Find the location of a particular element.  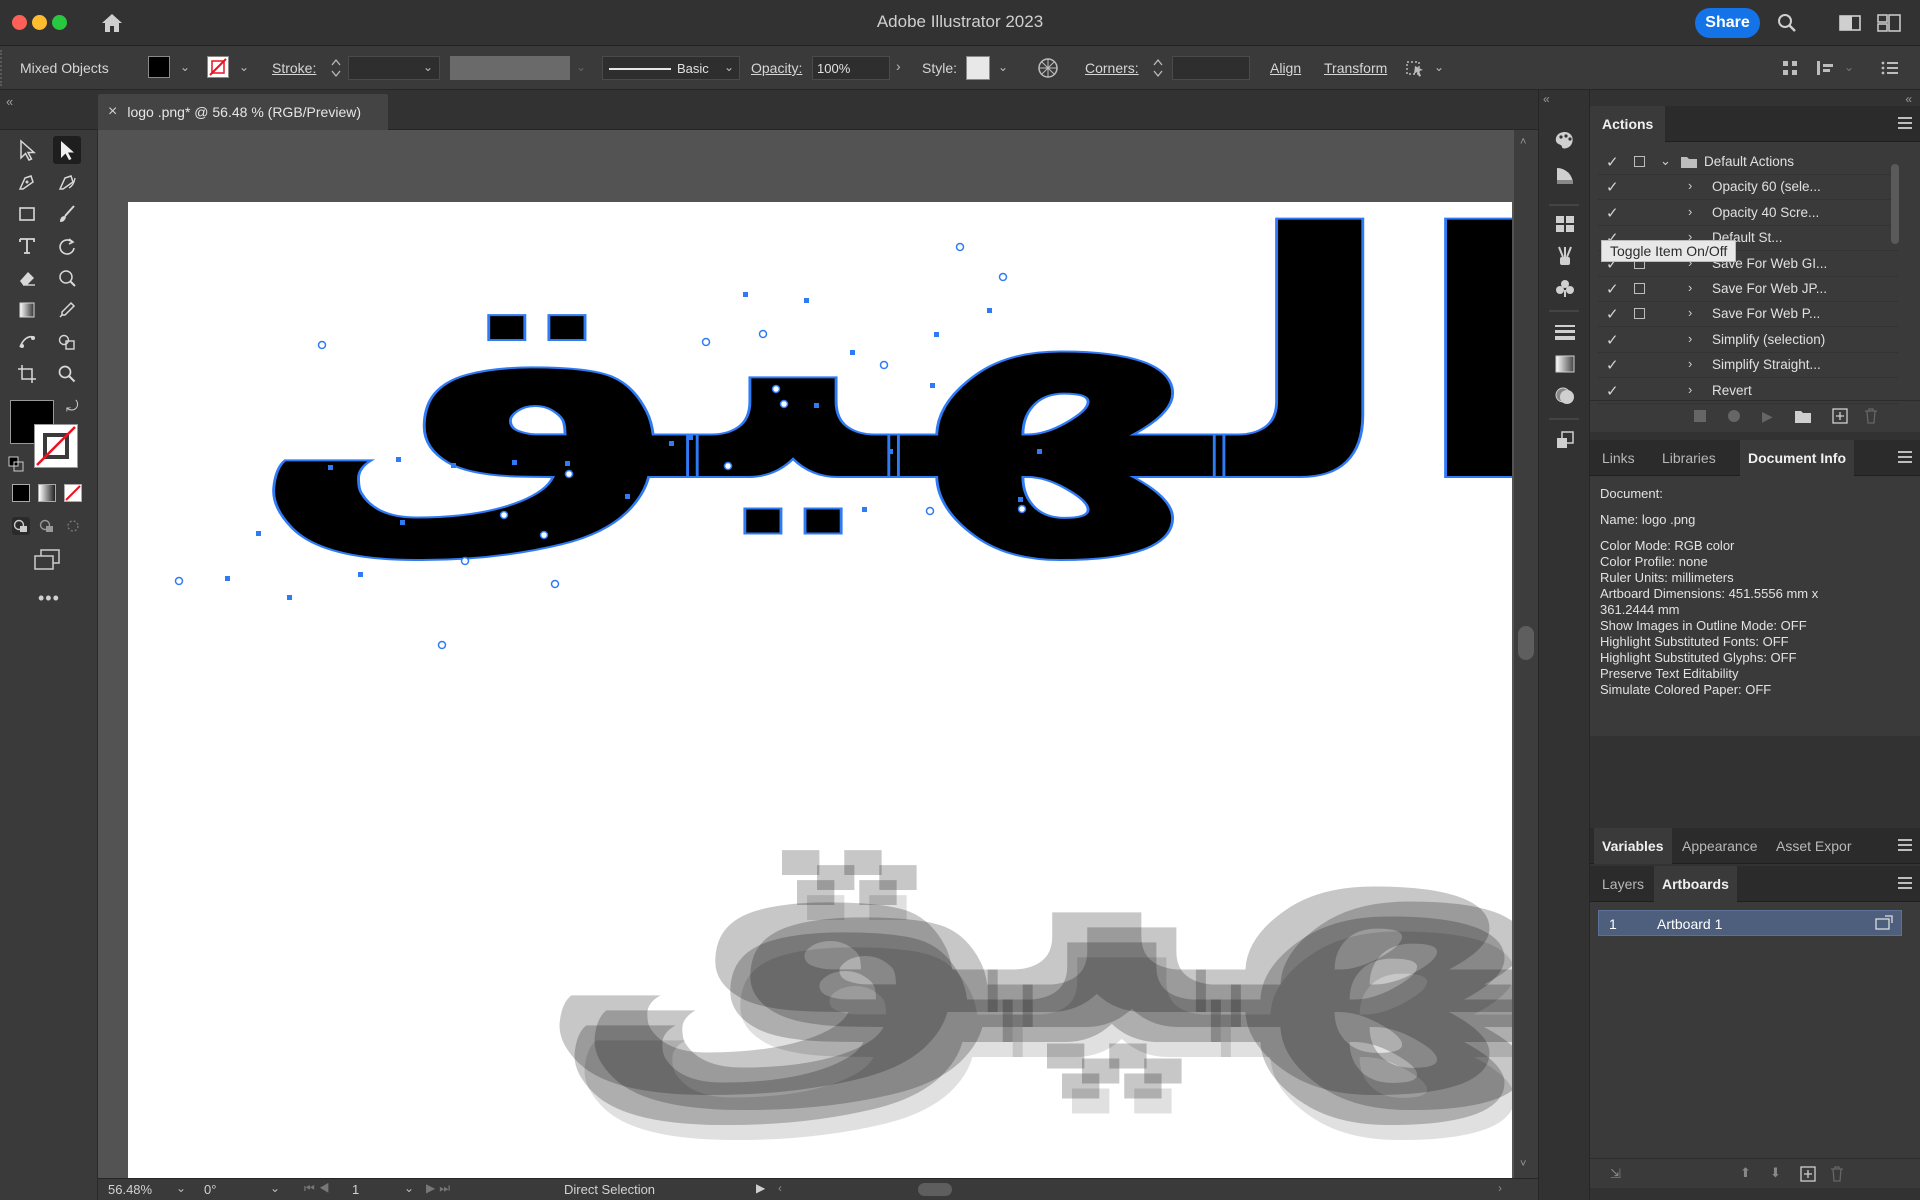

variable-width-profile is located at coordinates (510, 68).